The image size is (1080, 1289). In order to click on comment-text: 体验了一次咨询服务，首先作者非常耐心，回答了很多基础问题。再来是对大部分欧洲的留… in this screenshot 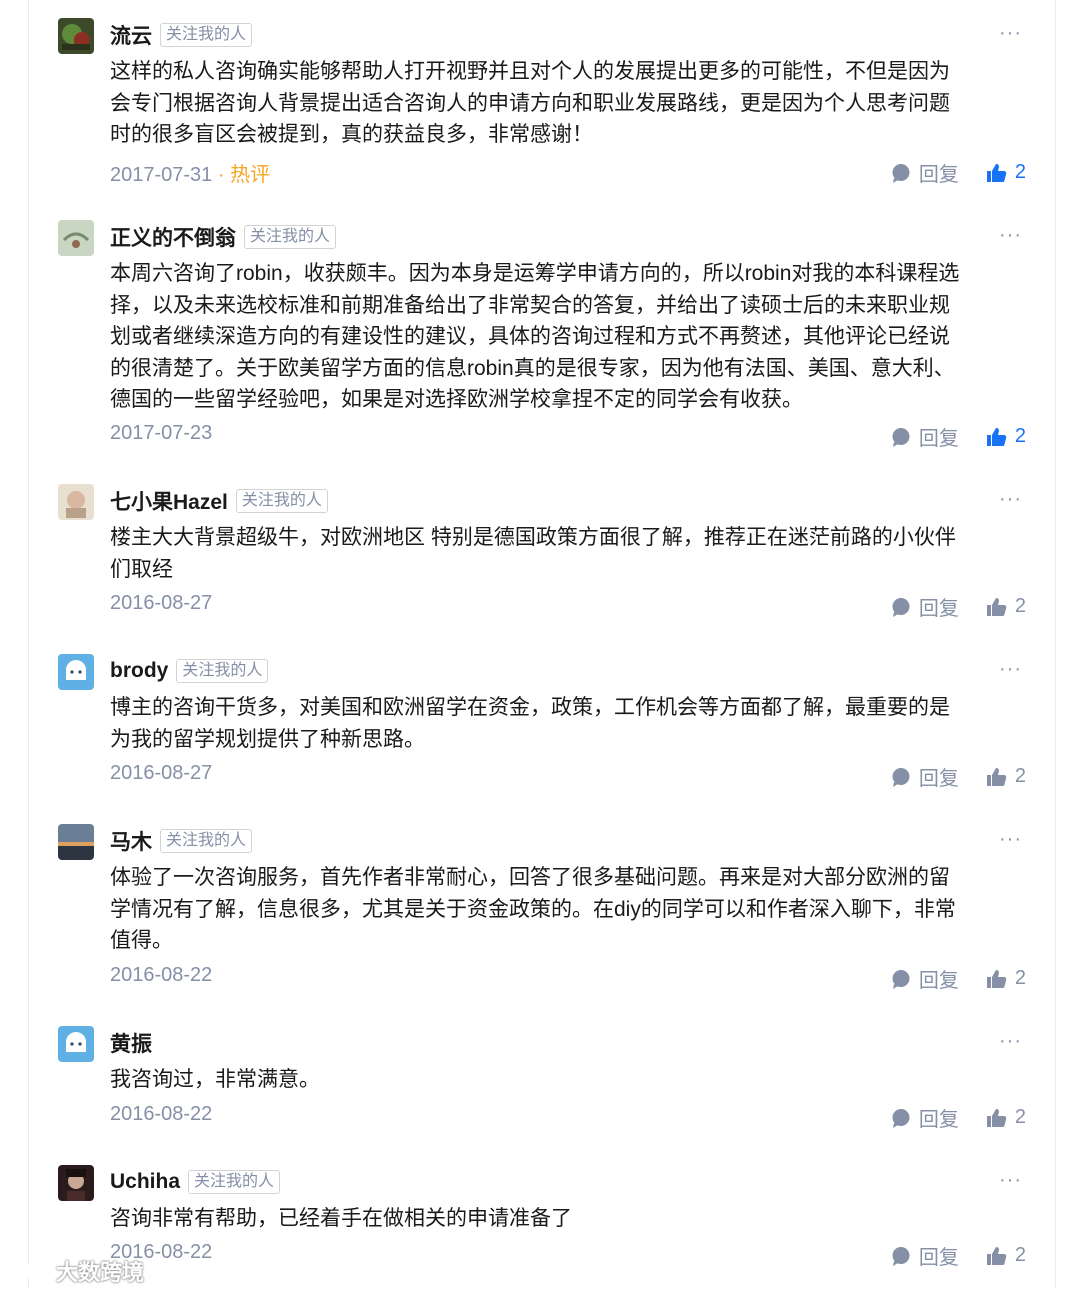, I will do `click(533, 909)`.